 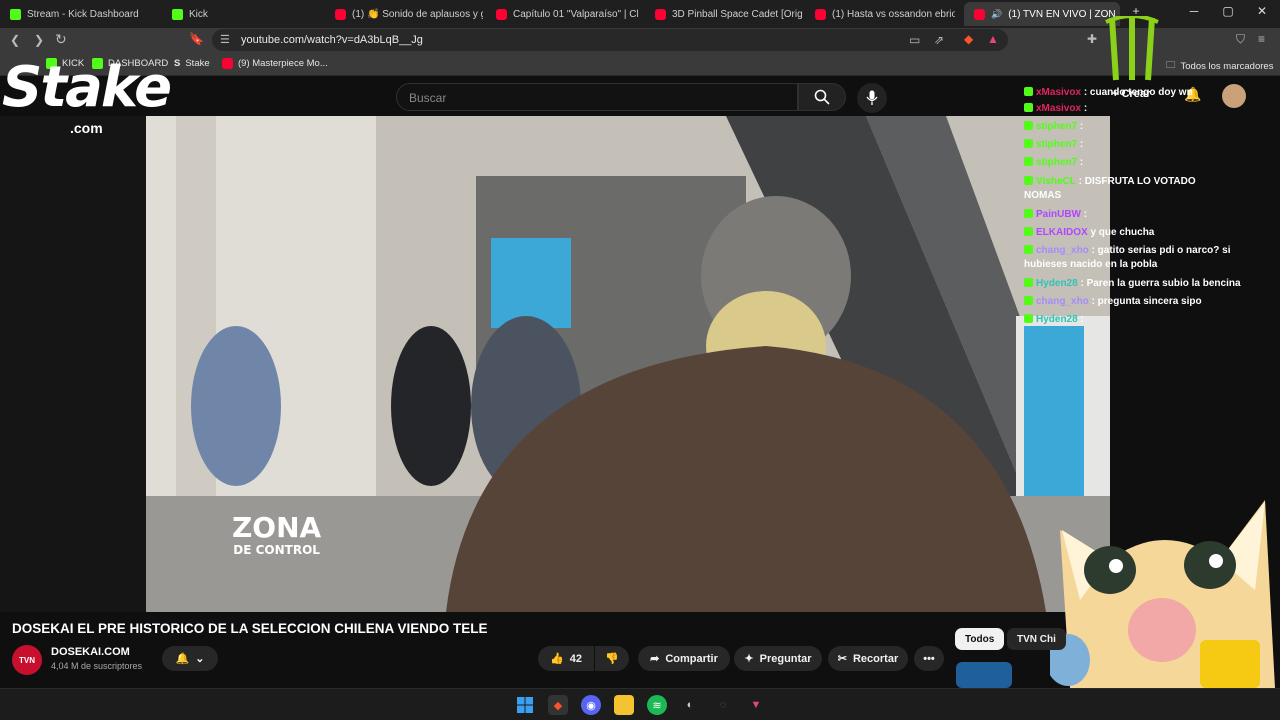 What do you see at coordinates (980, 639) in the screenshot?
I see `chip-all: Todos` at bounding box center [980, 639].